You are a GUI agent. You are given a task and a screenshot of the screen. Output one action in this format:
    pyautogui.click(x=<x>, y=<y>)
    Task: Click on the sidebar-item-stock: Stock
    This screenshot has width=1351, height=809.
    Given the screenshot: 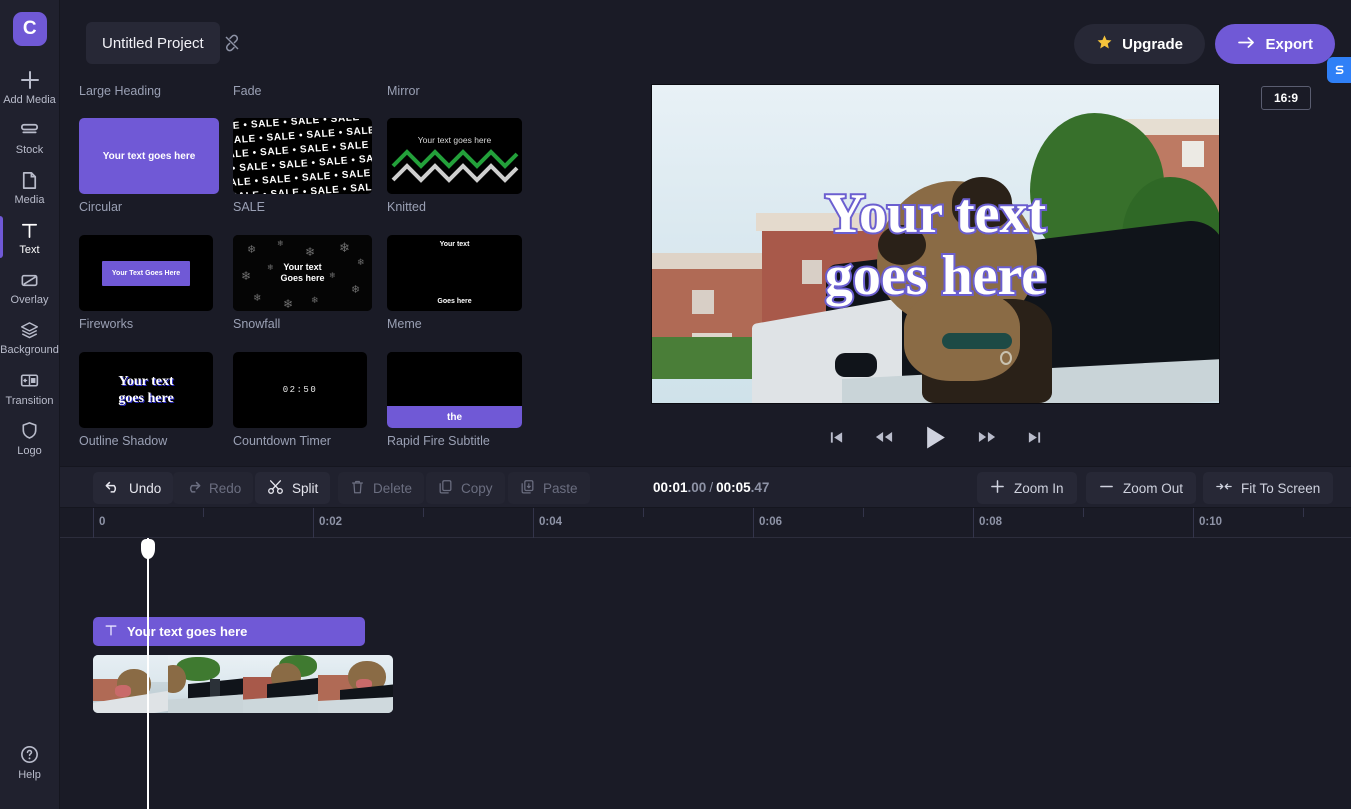 What is the action you would take?
    pyautogui.click(x=30, y=137)
    